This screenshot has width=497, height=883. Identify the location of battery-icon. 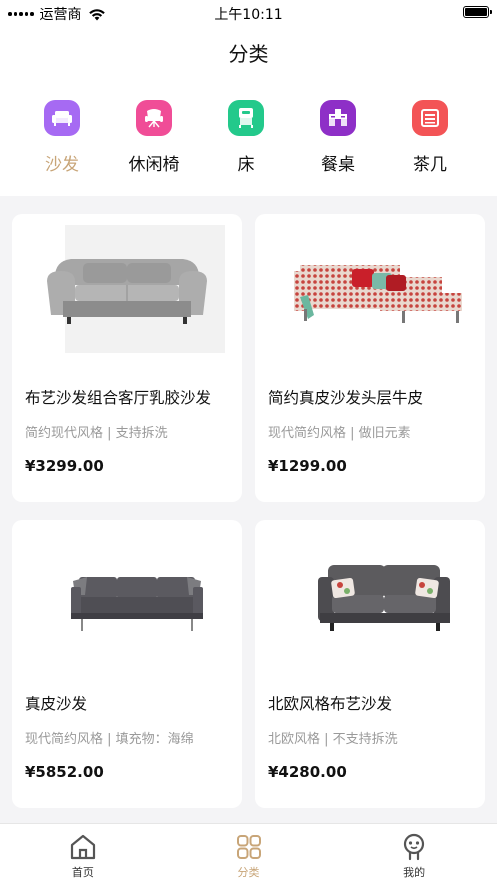
(477, 12).